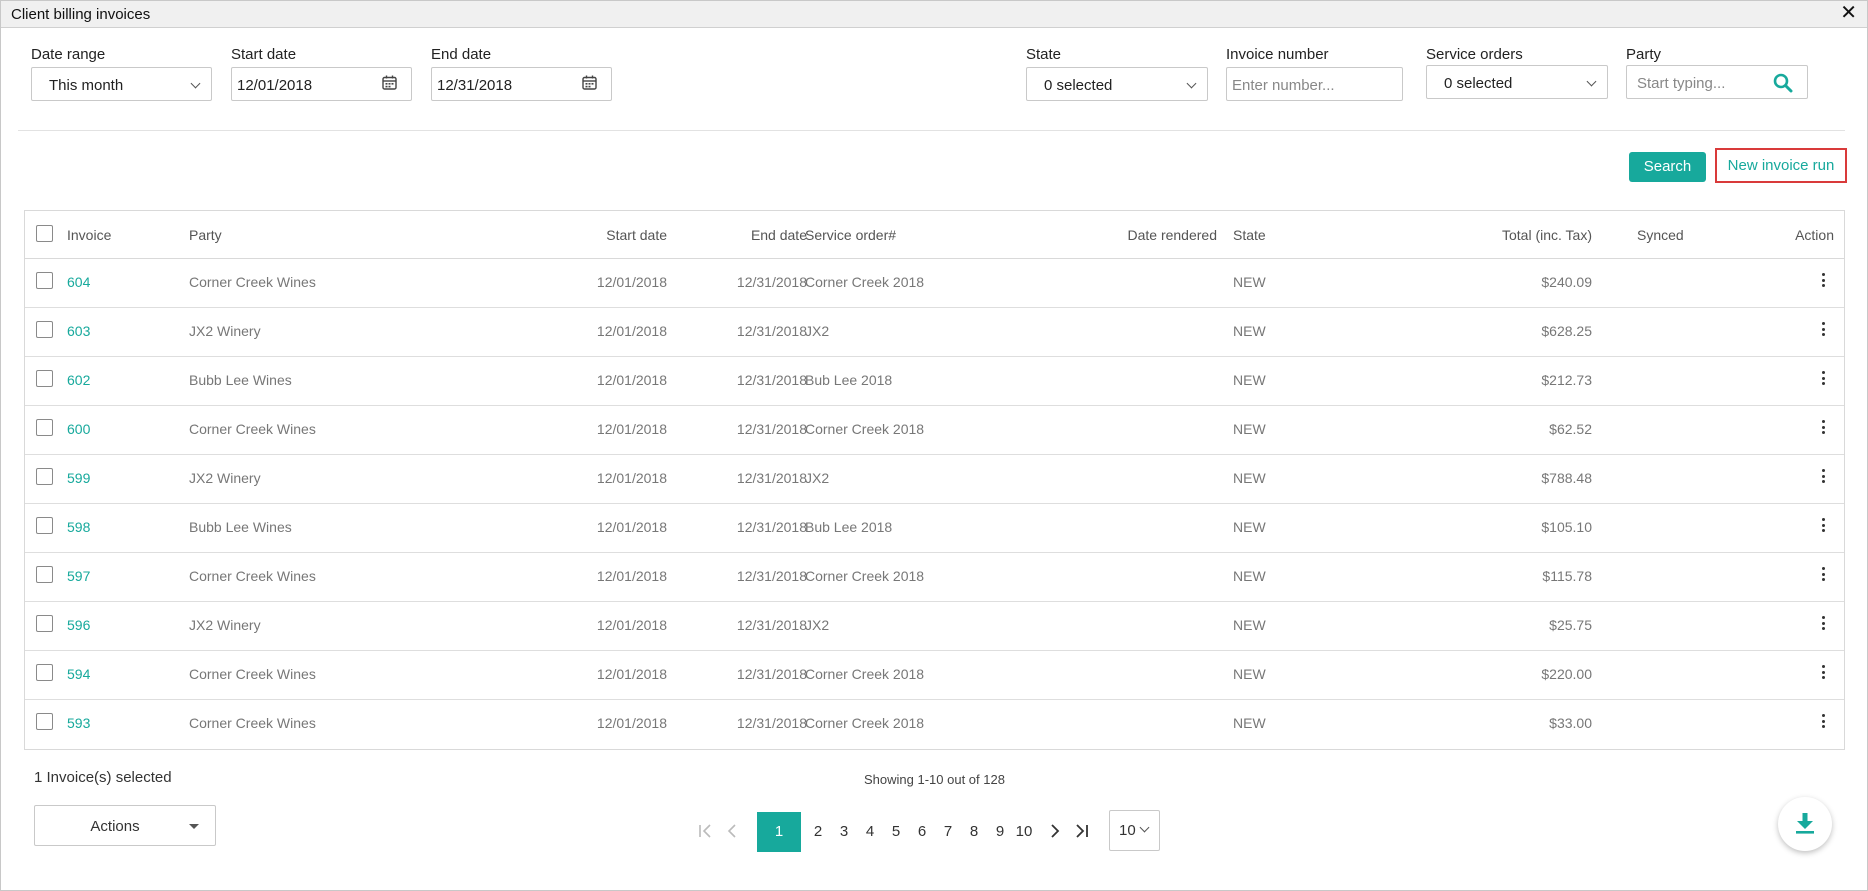  Describe the element at coordinates (264, 54) in the screenshot. I see `start-date-label: Start date` at that location.